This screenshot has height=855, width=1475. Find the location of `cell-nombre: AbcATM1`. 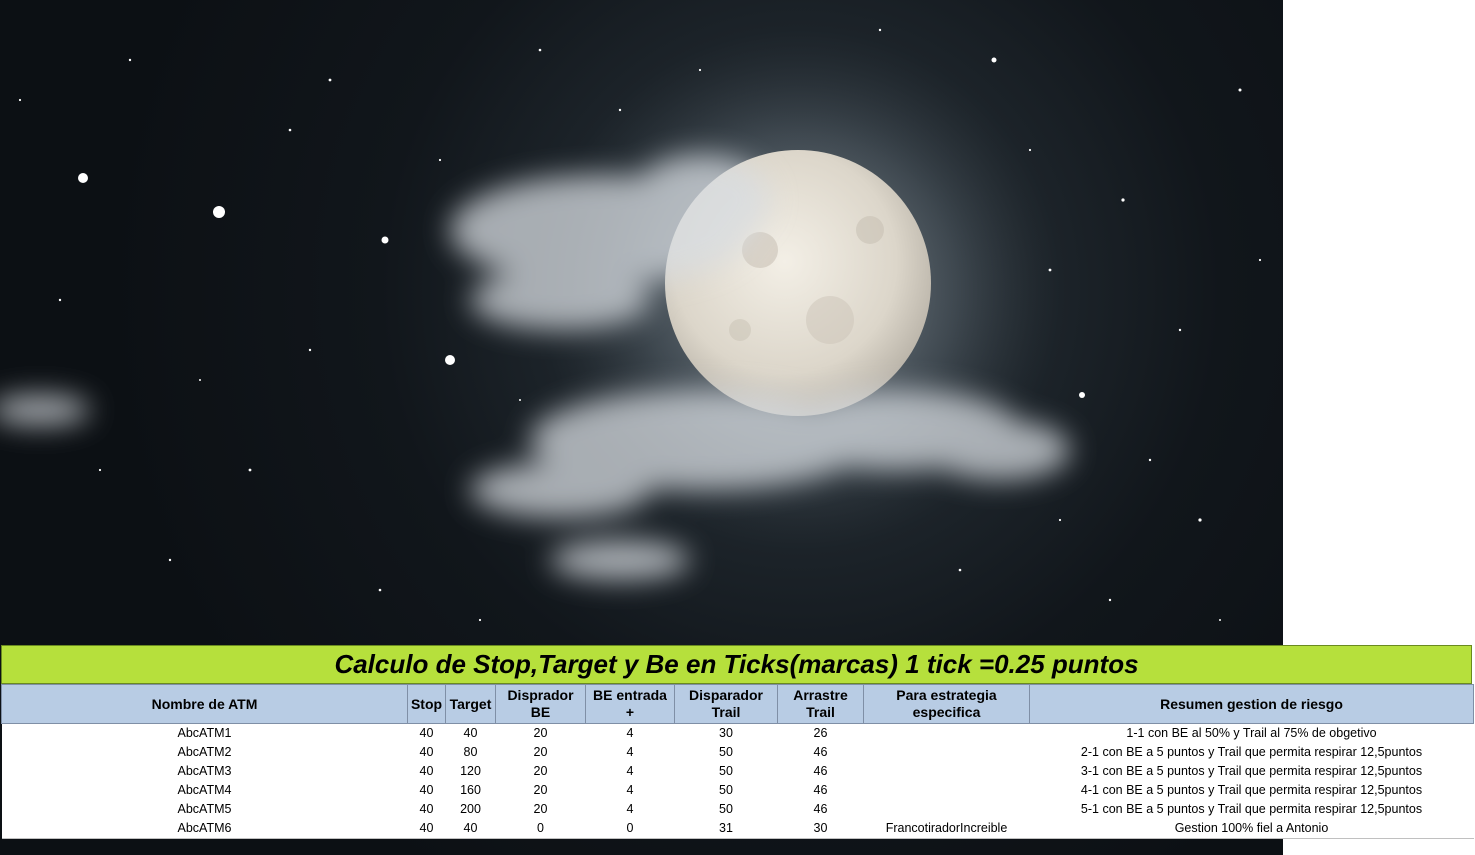

cell-nombre: AbcATM1 is located at coordinates (204, 733).